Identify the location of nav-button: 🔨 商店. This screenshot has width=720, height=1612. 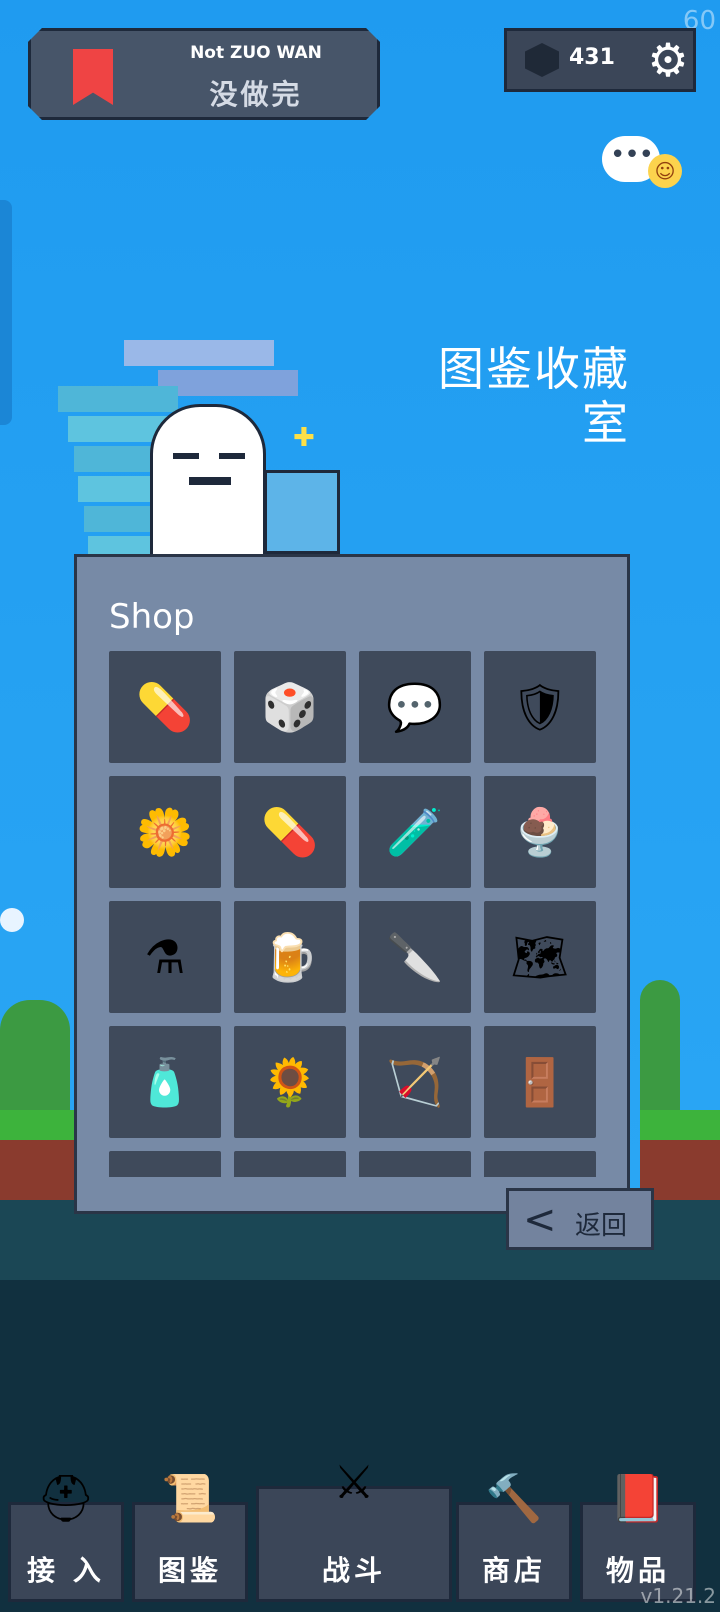
(514, 1536).